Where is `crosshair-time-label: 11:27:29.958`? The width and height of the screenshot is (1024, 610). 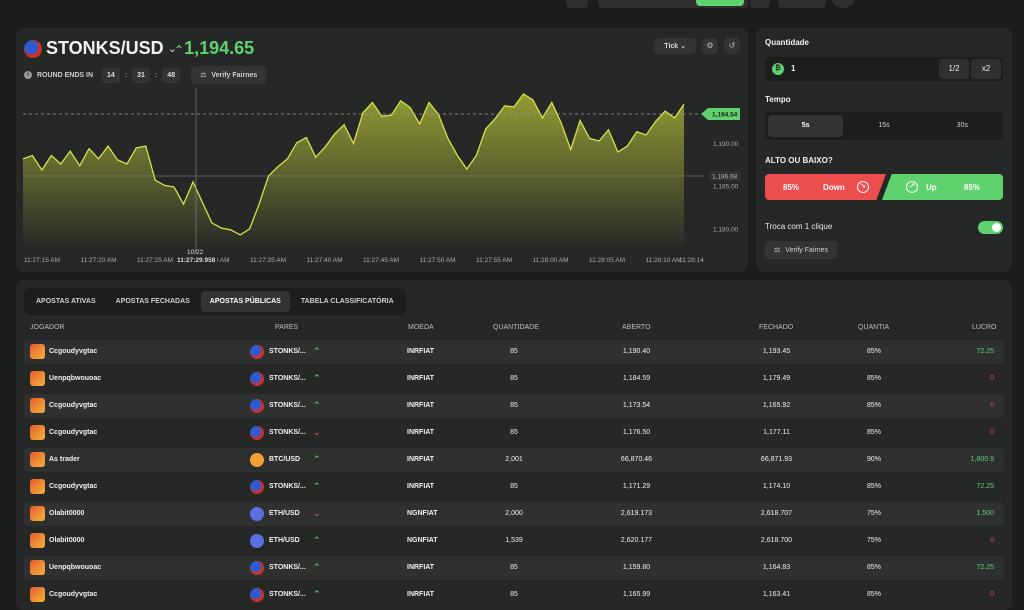
crosshair-time-label: 11:27:29.958 is located at coordinates (196, 260).